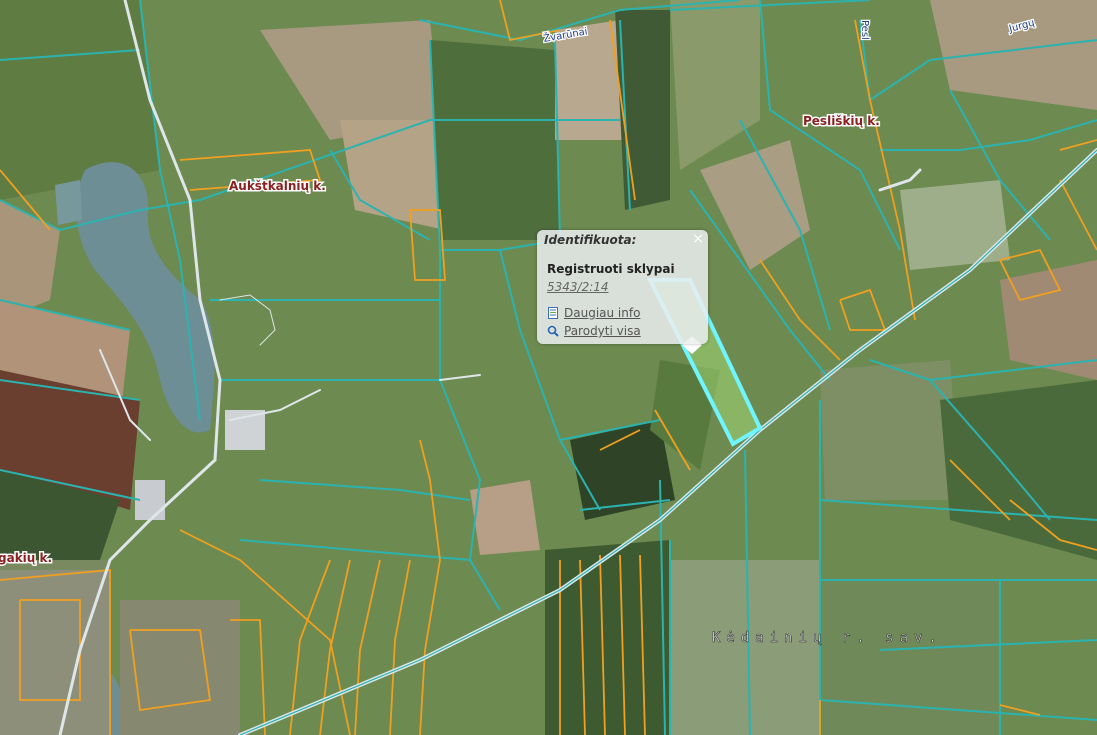 This screenshot has width=1097, height=735. Describe the element at coordinates (590, 240) in the screenshot. I see `popup-title: Identifikuota:` at that location.